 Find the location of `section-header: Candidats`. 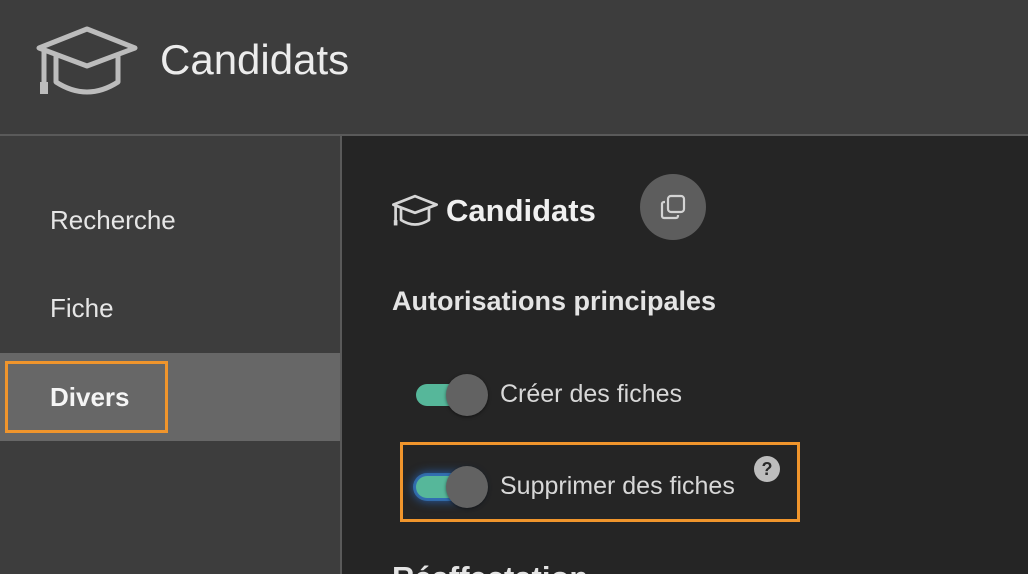

section-header: Candidats is located at coordinates (494, 211).